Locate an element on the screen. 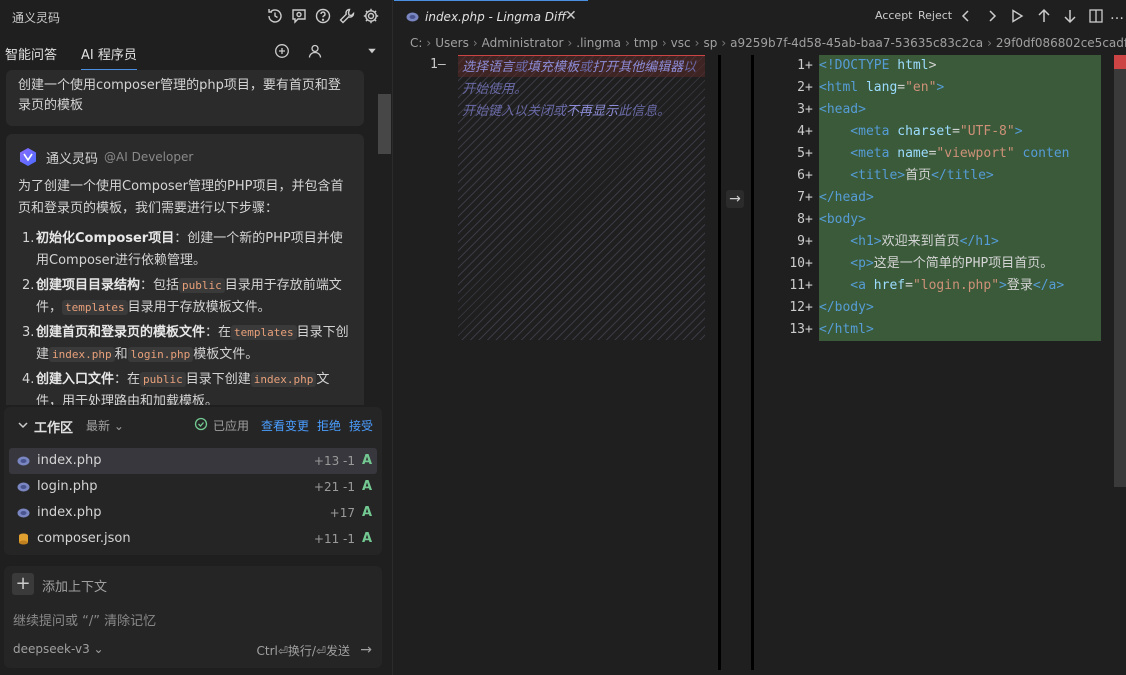 The image size is (1126, 675). code-line: 8 + <body> is located at coordinates (940, 220).